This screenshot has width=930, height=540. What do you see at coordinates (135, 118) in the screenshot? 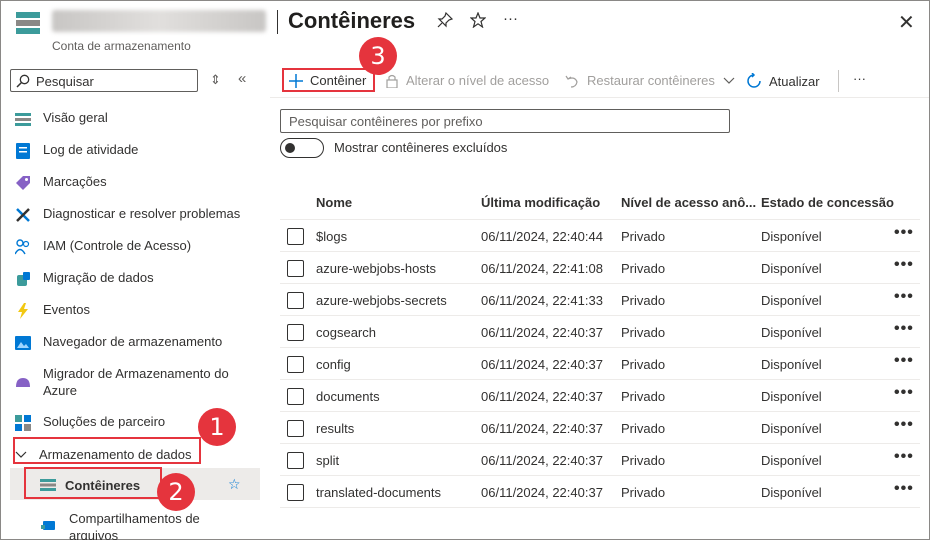
I see `sidebar-item-overview: Visão geral` at bounding box center [135, 118].